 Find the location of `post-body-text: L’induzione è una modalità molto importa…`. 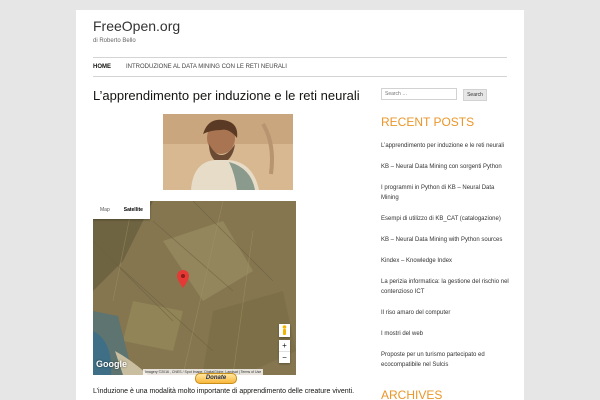

post-body-text: L’induzione è una modalità molto importa… is located at coordinates (224, 391).